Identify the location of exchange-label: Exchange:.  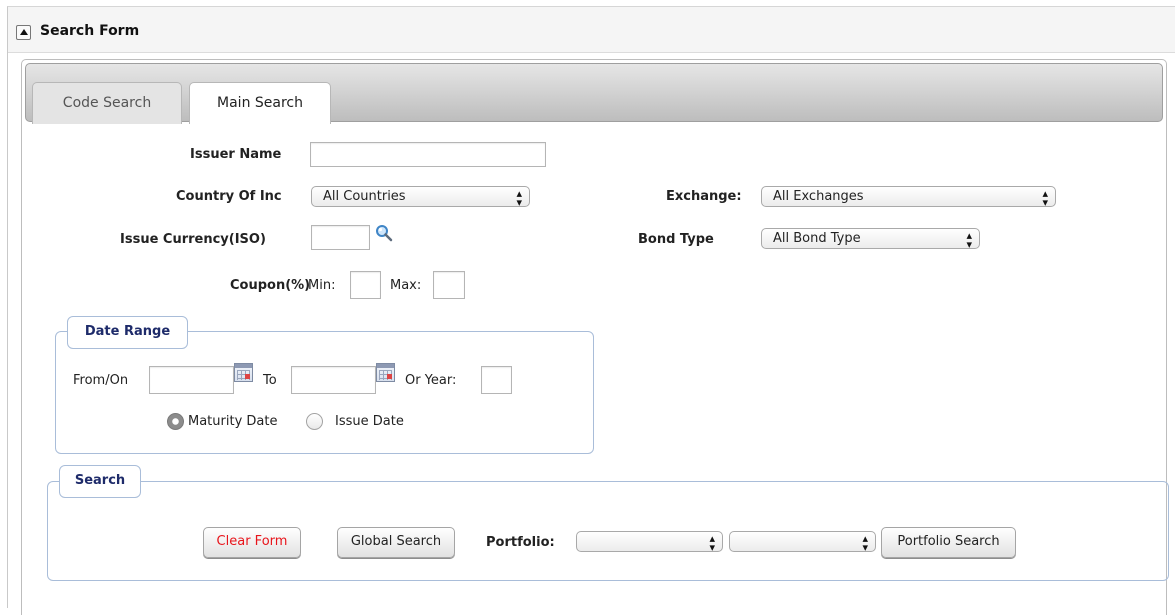
(704, 196).